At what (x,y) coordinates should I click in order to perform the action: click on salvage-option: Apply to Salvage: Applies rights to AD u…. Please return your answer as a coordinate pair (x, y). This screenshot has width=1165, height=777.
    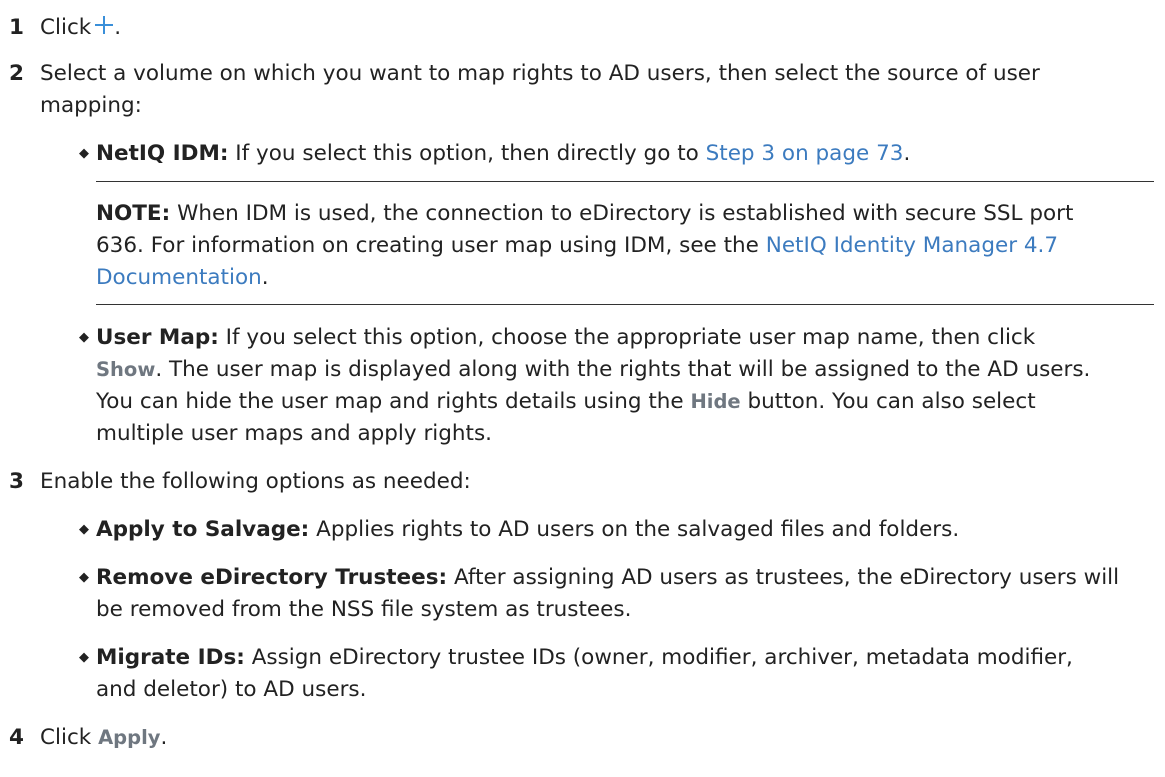
    Looking at the image, I should click on (528, 529).